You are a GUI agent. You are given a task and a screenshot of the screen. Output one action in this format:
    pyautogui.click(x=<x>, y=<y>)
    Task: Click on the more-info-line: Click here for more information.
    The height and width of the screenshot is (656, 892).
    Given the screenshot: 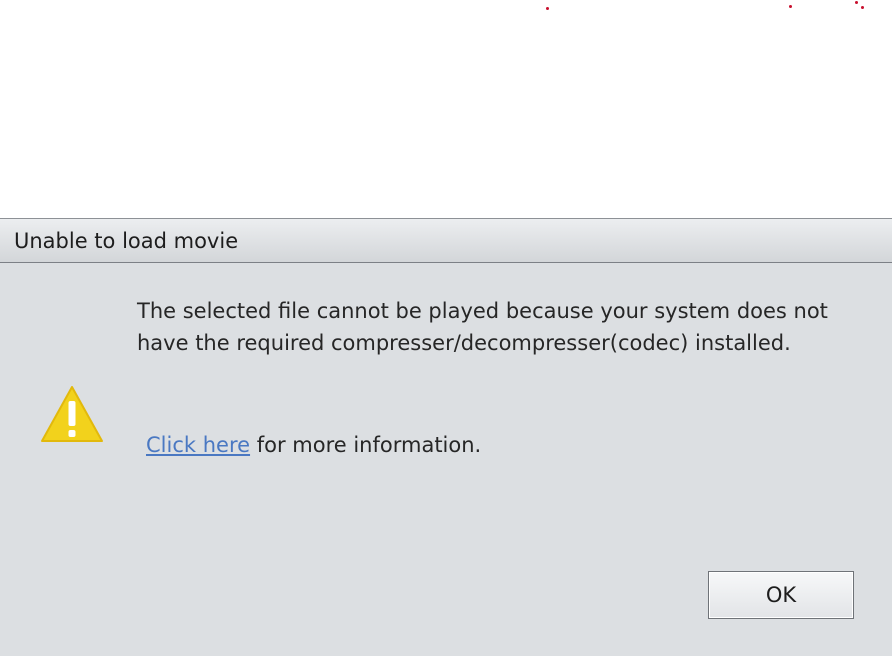 What is the action you would take?
    pyautogui.click(x=313, y=445)
    